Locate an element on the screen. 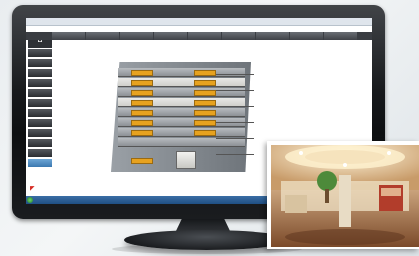 The width and height of the screenshot is (419, 256). brand-mark-icon: ◤ is located at coordinates (32, 188).